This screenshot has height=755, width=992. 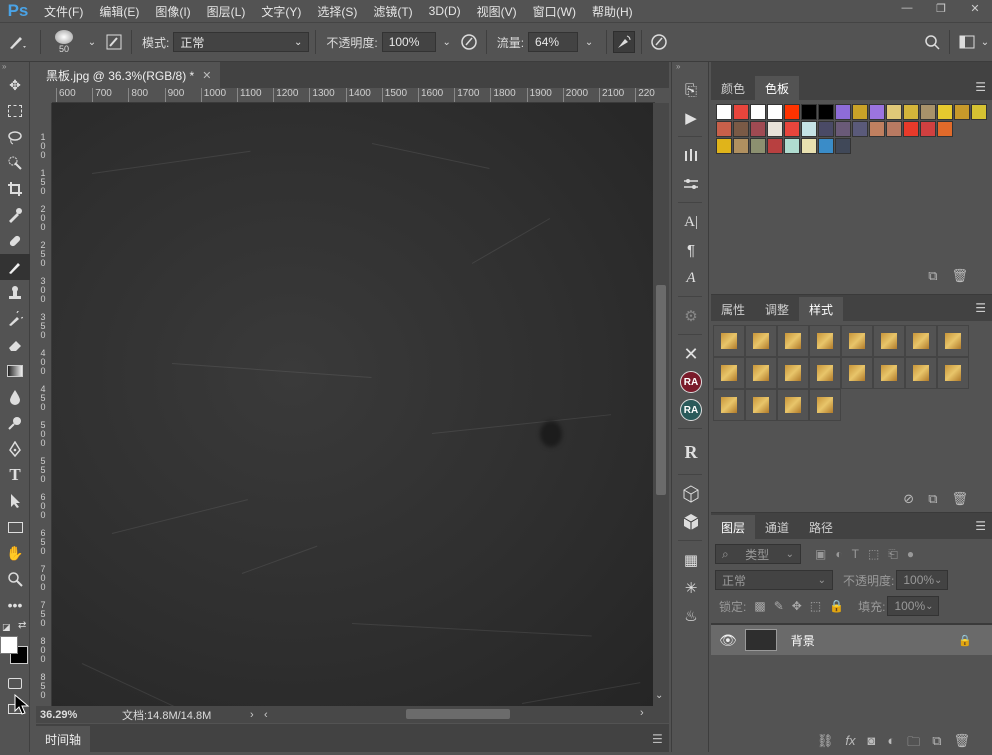 What do you see at coordinates (63, 739) in the screenshot?
I see `timeline-tab: 时间轴` at bounding box center [63, 739].